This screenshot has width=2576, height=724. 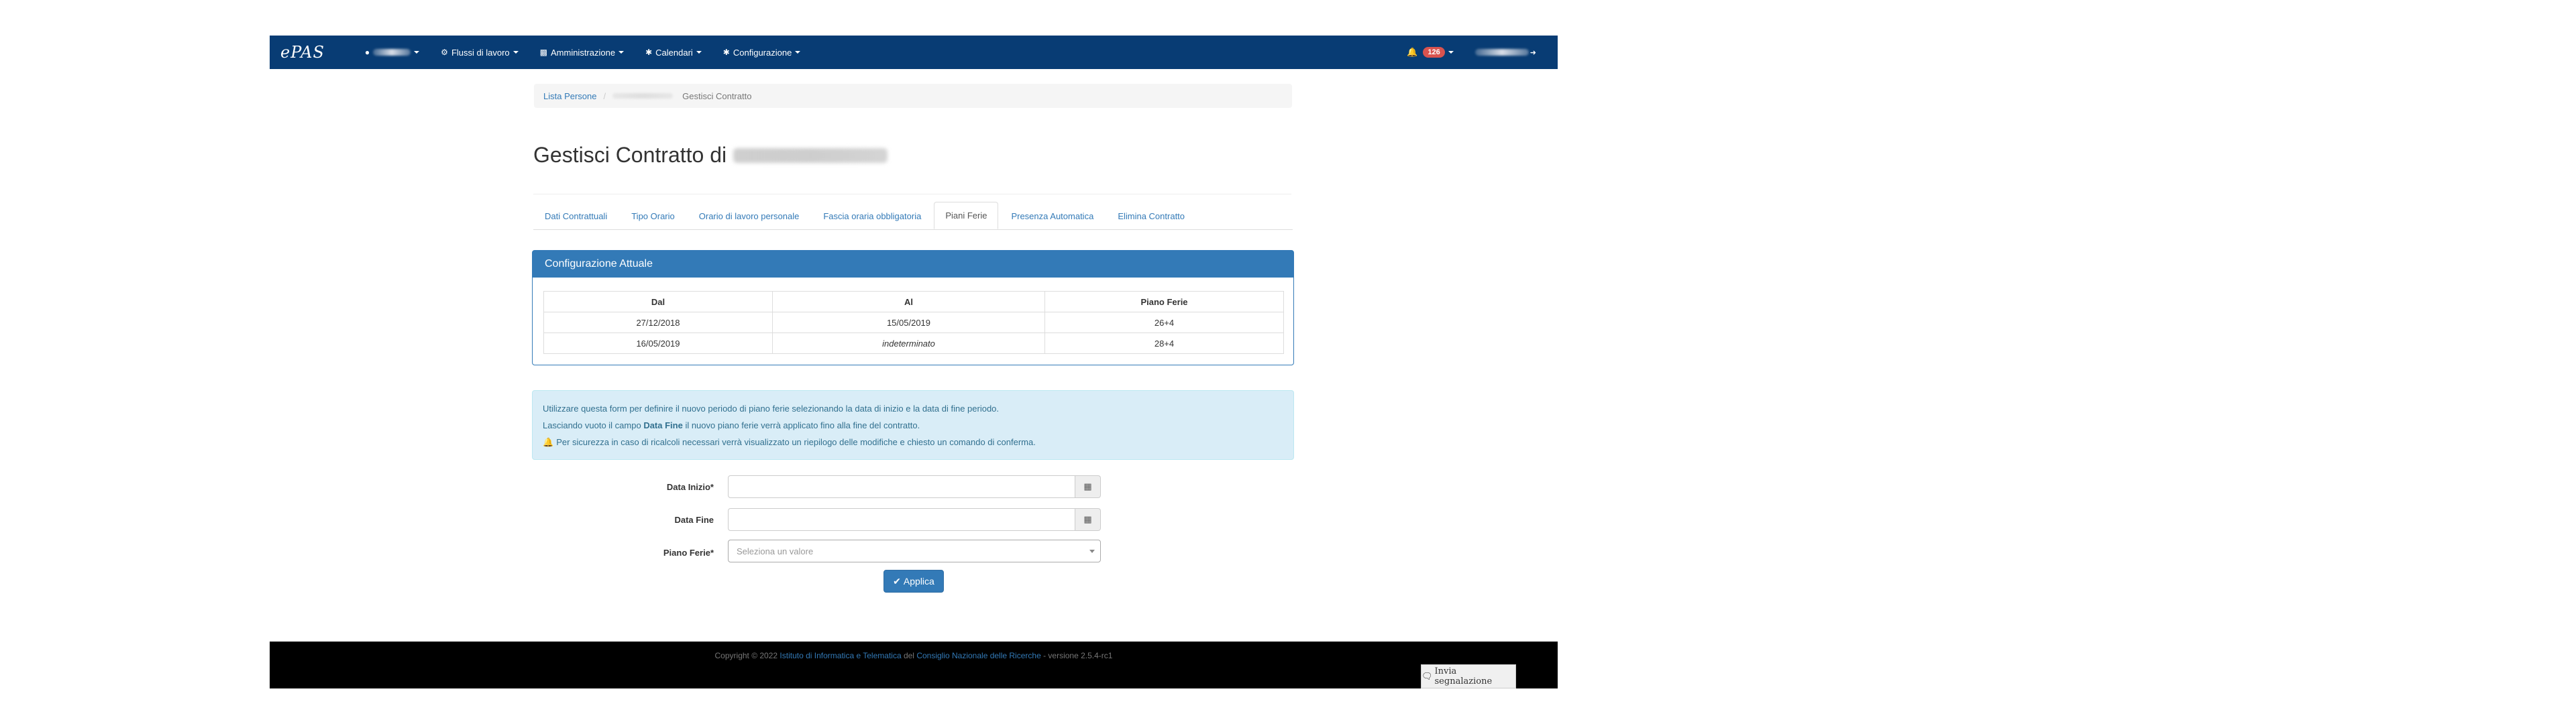 I want to click on tab-piani-ferie: Piani Ferie, so click(x=966, y=215).